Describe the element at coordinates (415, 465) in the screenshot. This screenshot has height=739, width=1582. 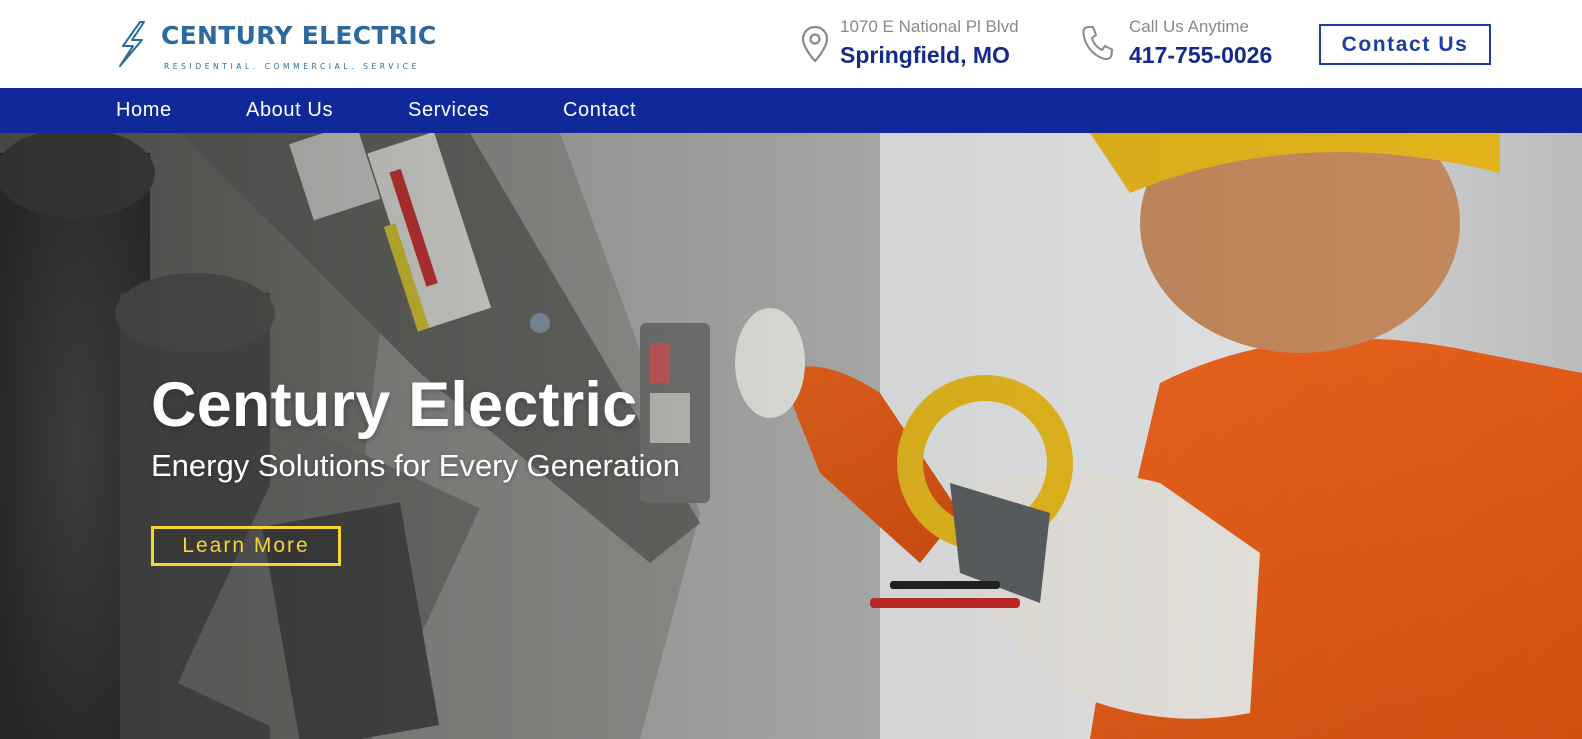
I see `hero-subtitle: Energy Solutions for Every Generation` at that location.